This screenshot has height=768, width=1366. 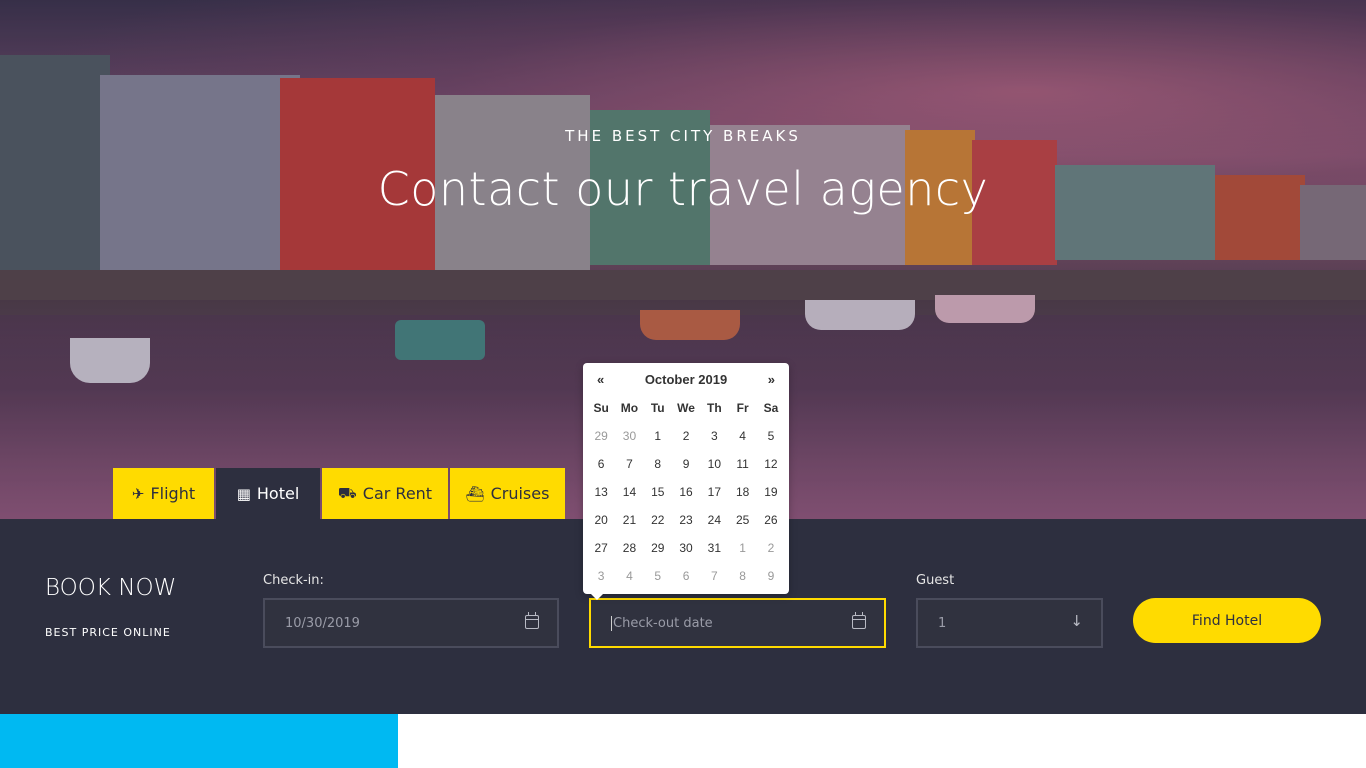 I want to click on calendar-day: 23, so click(x=686, y=520).